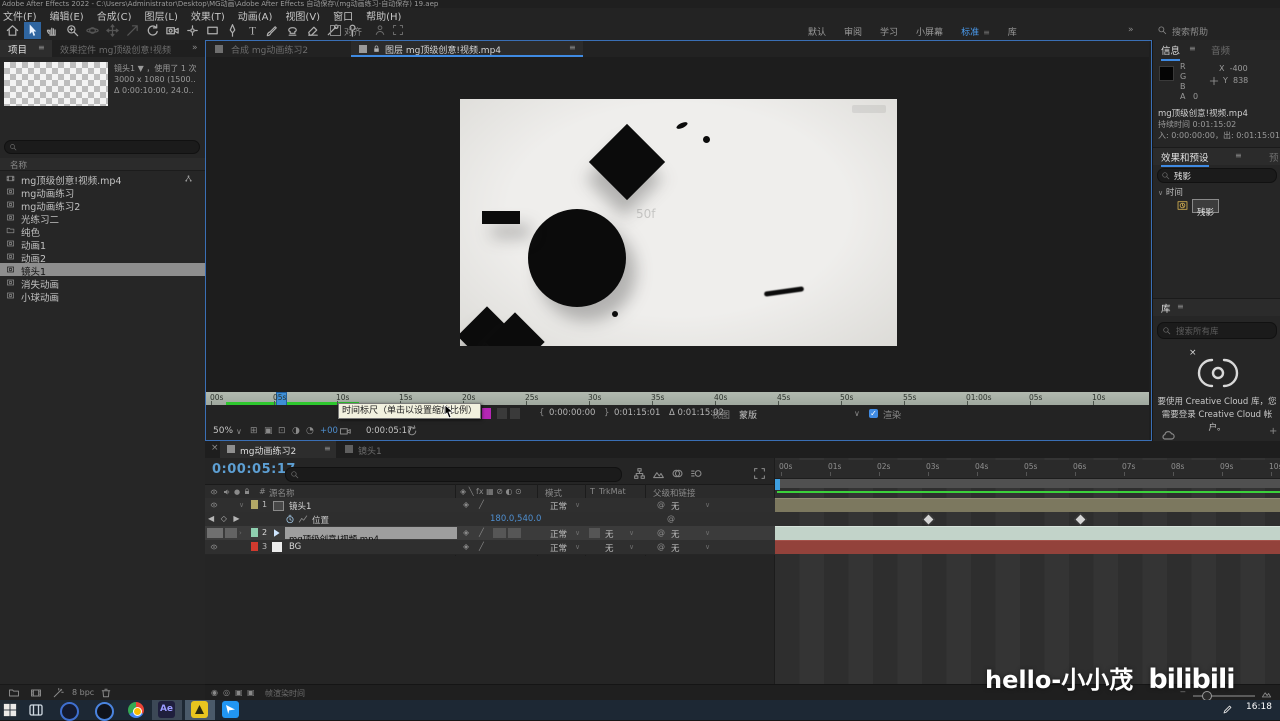 The image size is (1280, 721). What do you see at coordinates (102, 296) in the screenshot?
I see `project-item-9: 小球动画` at bounding box center [102, 296].